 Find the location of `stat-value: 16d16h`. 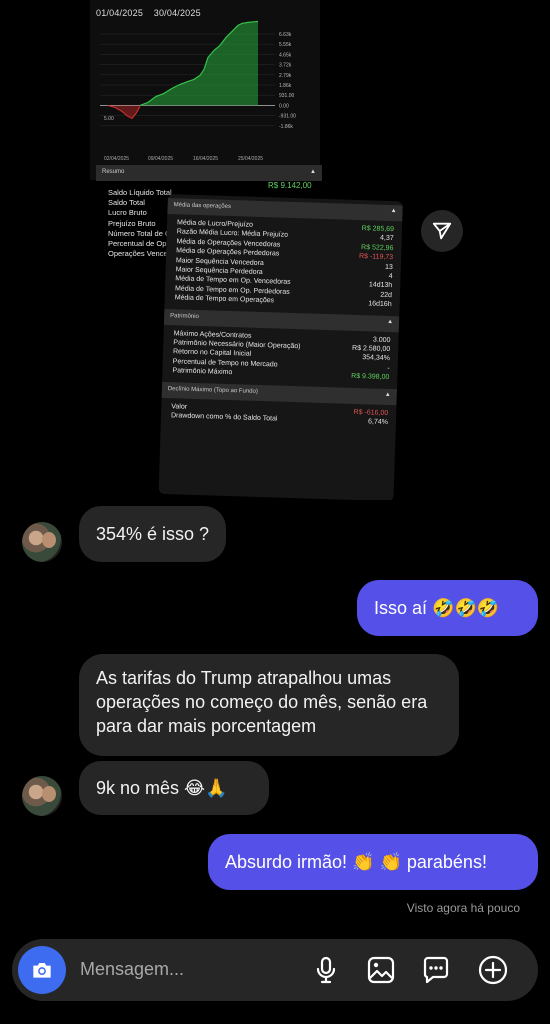

stat-value: 16d16h is located at coordinates (380, 304).